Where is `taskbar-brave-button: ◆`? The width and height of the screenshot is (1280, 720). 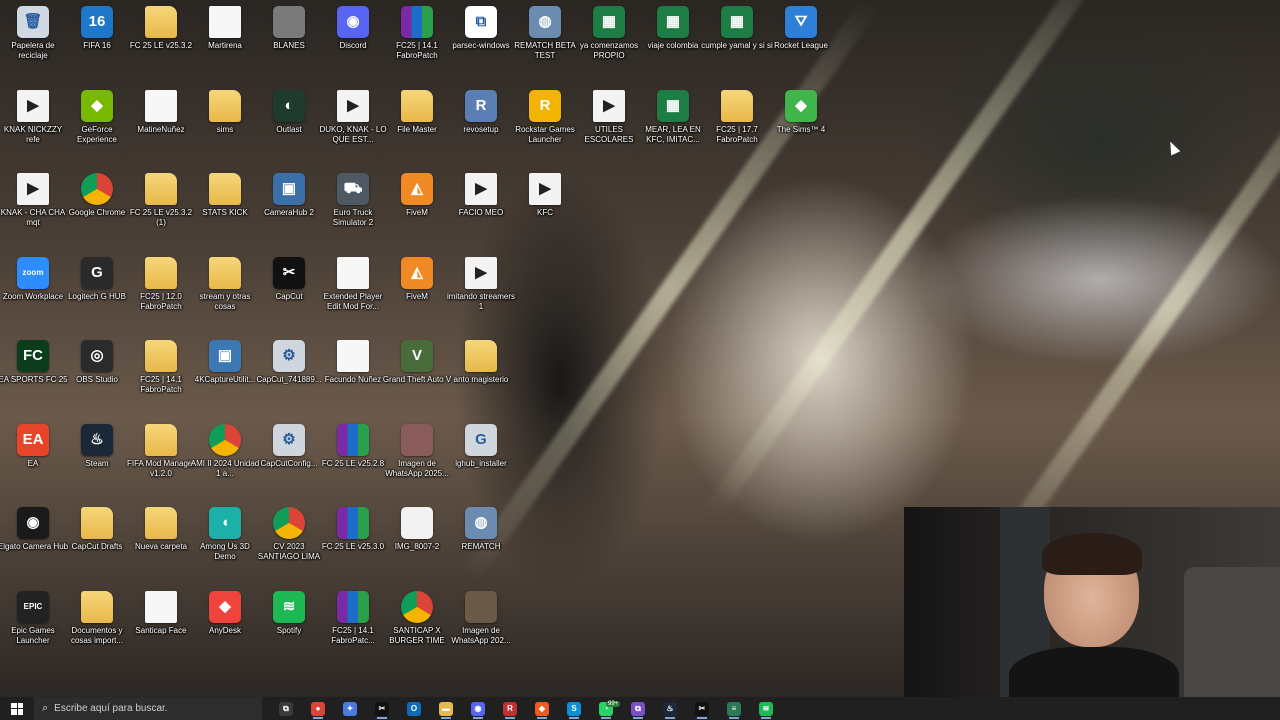
taskbar-brave-button: ◆ is located at coordinates (542, 708).